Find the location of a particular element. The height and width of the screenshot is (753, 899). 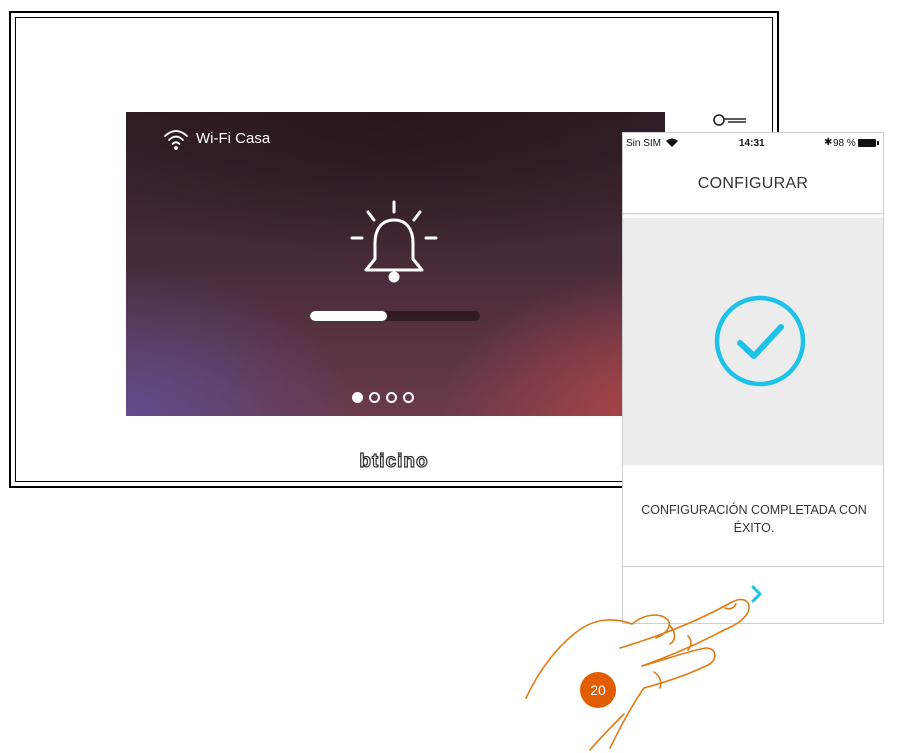

wifi-network-label: Wi-Fi Casa is located at coordinates (233, 138).